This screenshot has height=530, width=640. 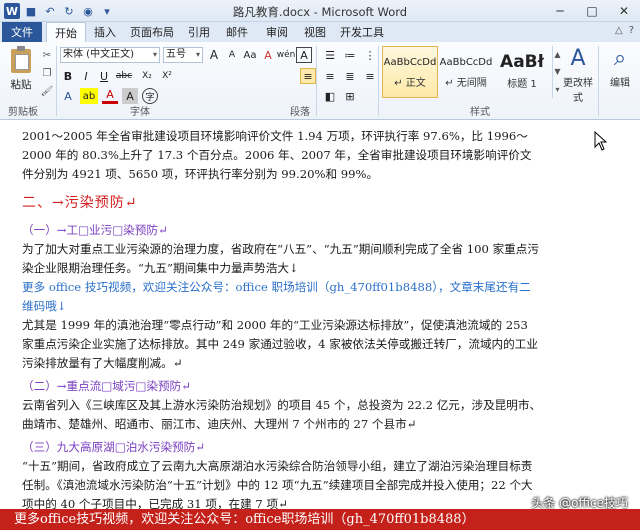 What do you see at coordinates (268, 55) in the screenshot?
I see `clear-format-button: A` at bounding box center [268, 55].